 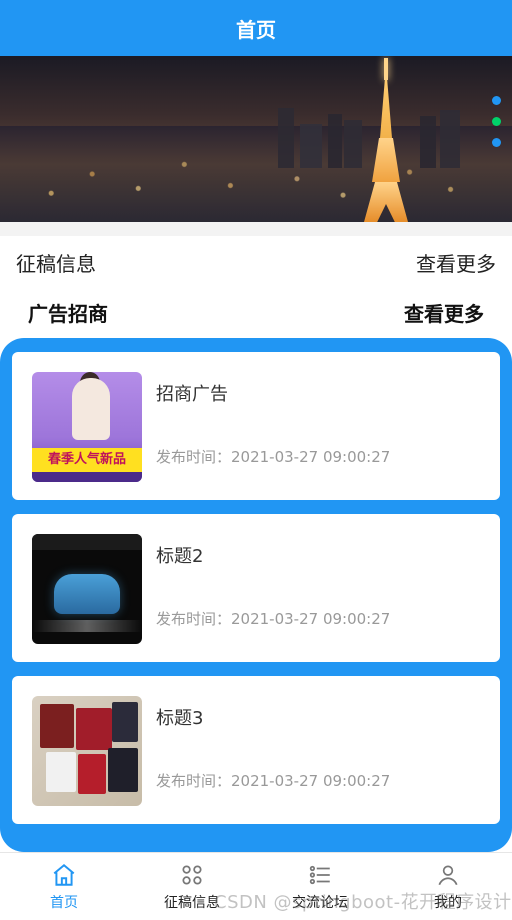 I want to click on tab-label: 征稿信息, so click(x=192, y=902).